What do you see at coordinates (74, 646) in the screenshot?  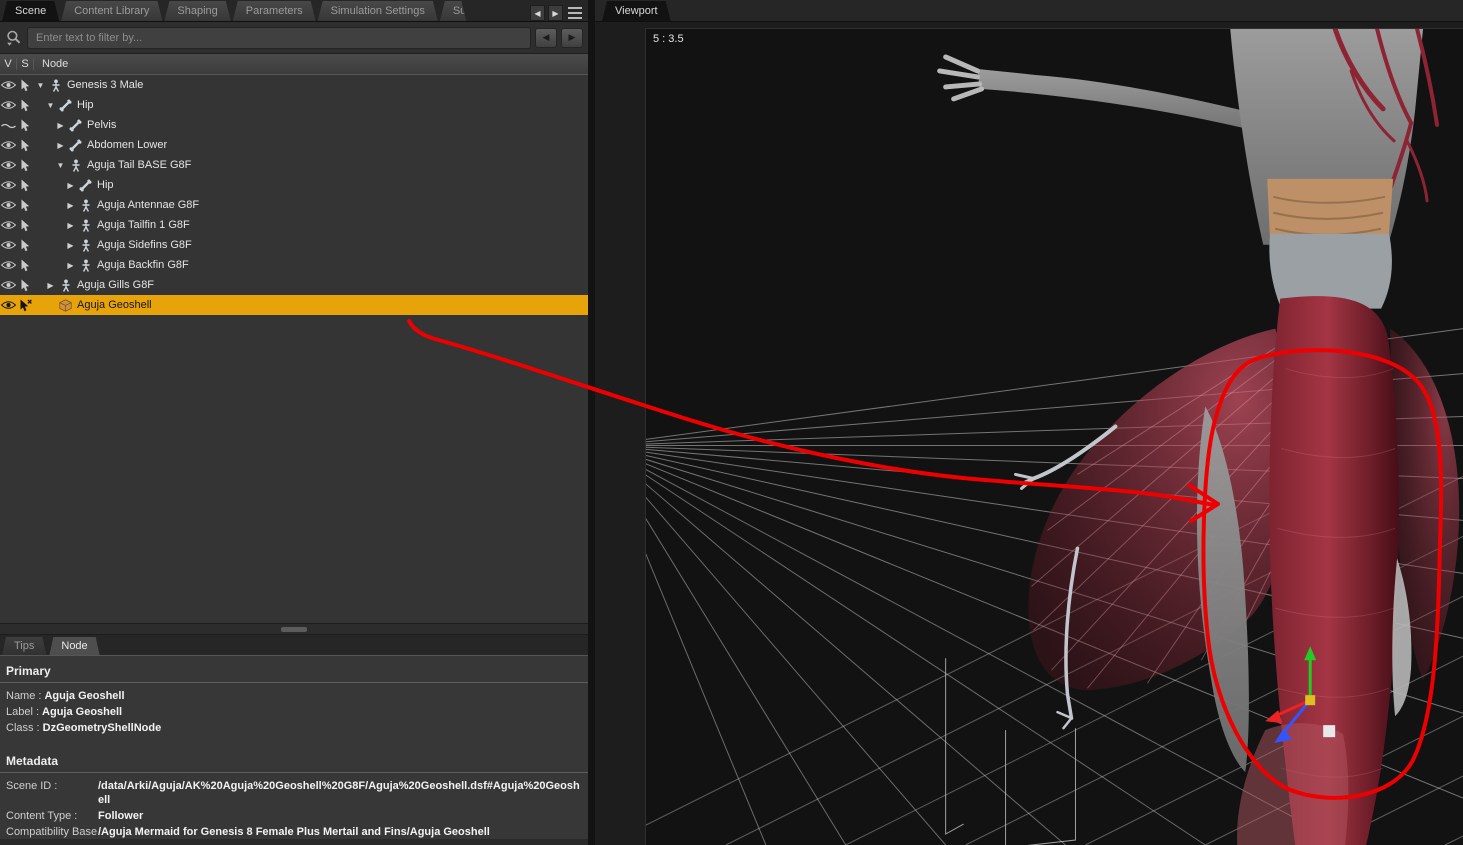 I see `tab-node: Node` at bounding box center [74, 646].